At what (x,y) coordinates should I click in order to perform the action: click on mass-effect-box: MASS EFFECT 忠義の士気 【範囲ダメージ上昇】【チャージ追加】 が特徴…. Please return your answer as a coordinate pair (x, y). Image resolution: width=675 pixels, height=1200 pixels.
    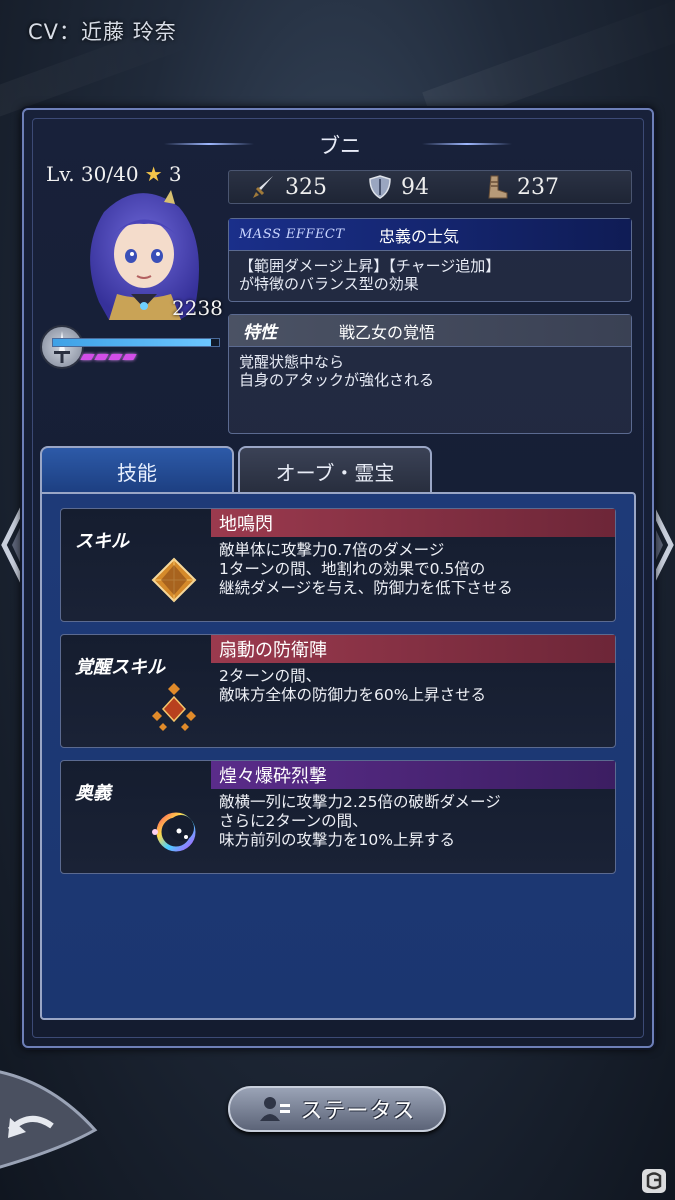
    Looking at the image, I should click on (430, 260).